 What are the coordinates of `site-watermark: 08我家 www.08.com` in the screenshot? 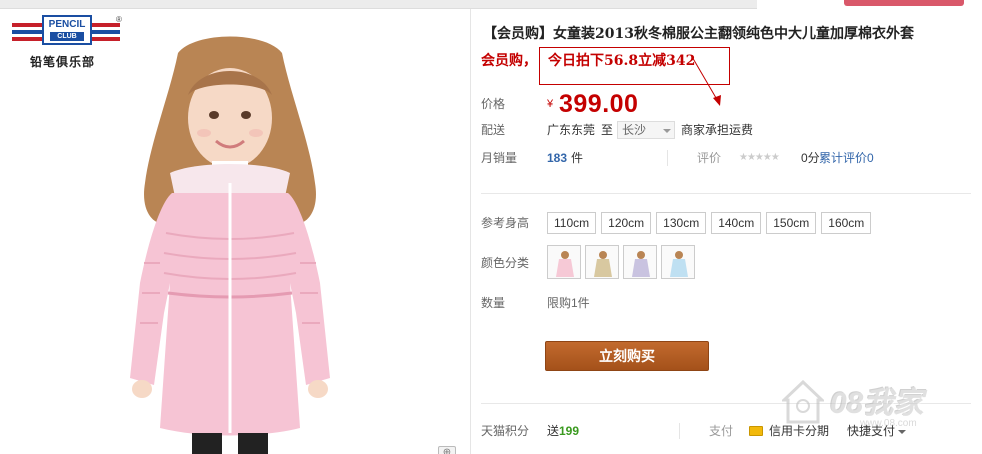 It's located at (880, 408).